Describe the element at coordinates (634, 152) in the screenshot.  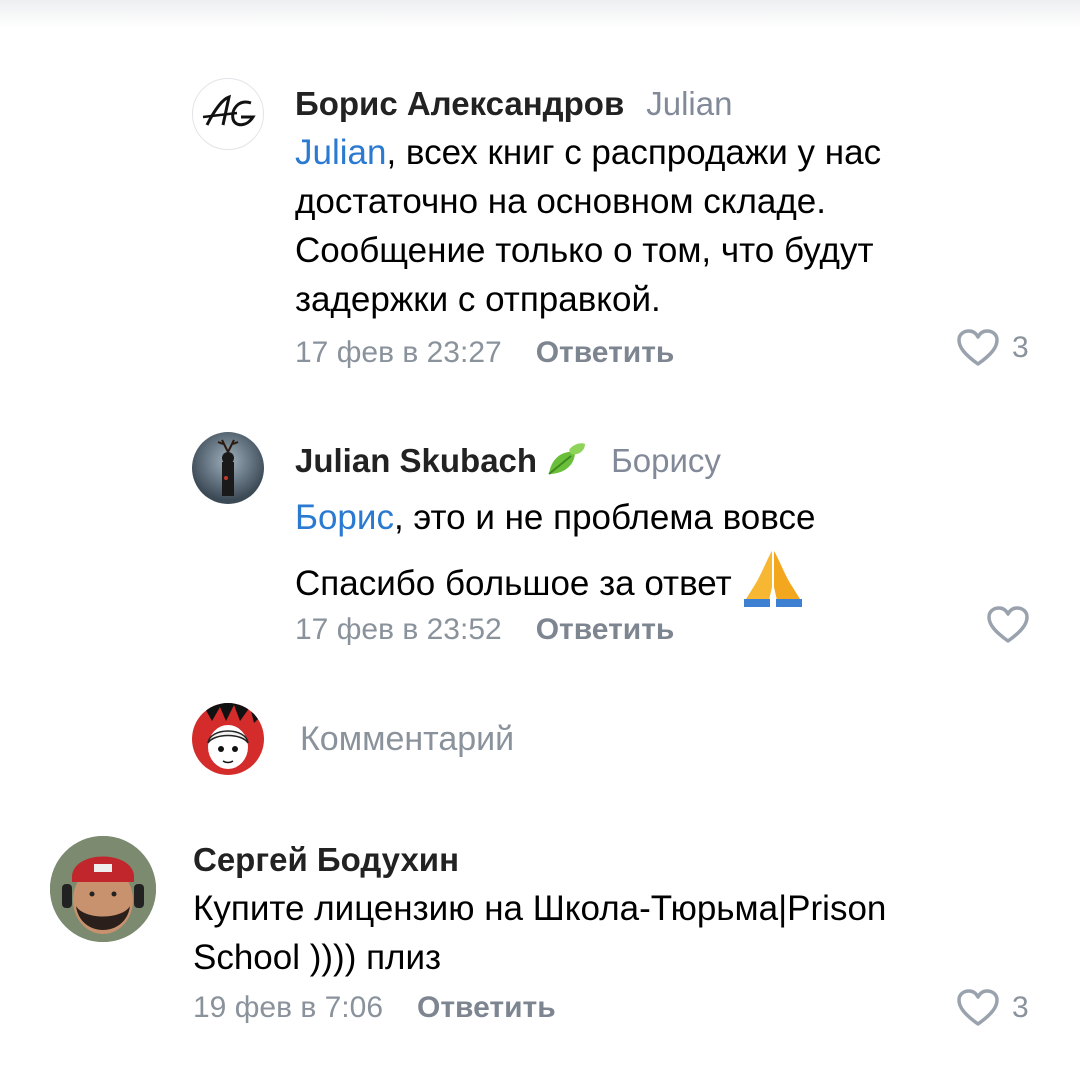
I see `comment-text-line: , всех книг с распродажи у нас` at that location.